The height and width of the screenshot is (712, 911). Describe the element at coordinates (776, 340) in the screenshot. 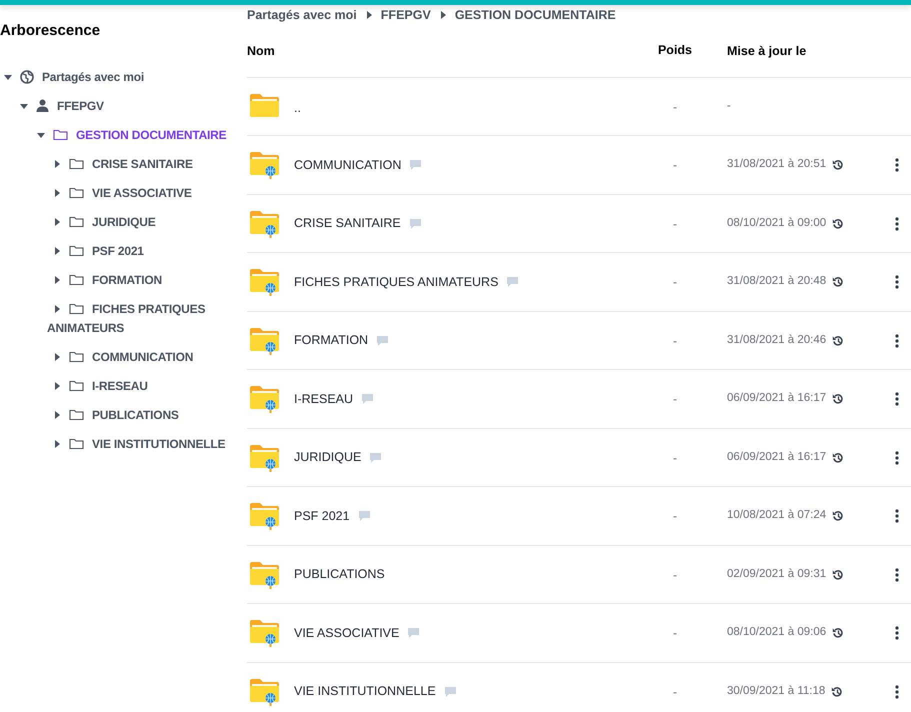

I see `date-cell-text: 31/08/2021 à 20:46` at that location.